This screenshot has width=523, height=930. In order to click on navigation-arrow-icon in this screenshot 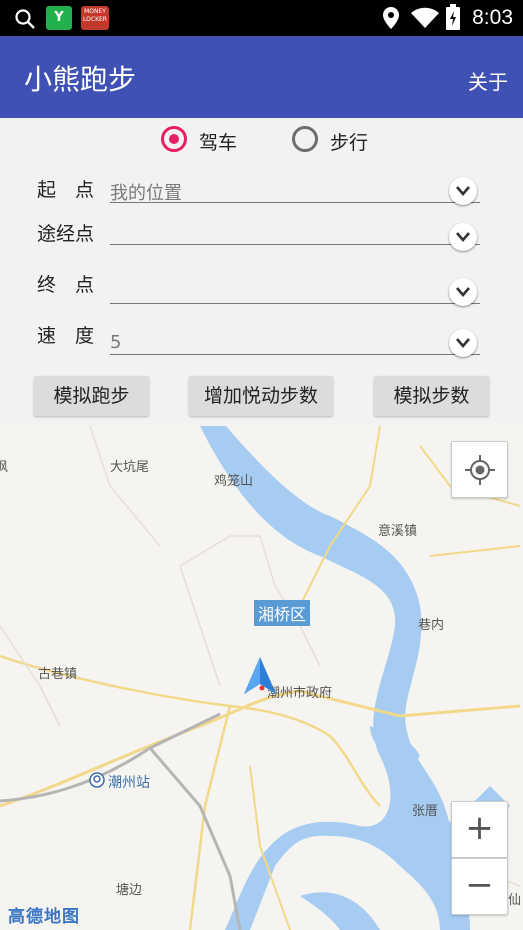, I will do `click(260, 675)`.